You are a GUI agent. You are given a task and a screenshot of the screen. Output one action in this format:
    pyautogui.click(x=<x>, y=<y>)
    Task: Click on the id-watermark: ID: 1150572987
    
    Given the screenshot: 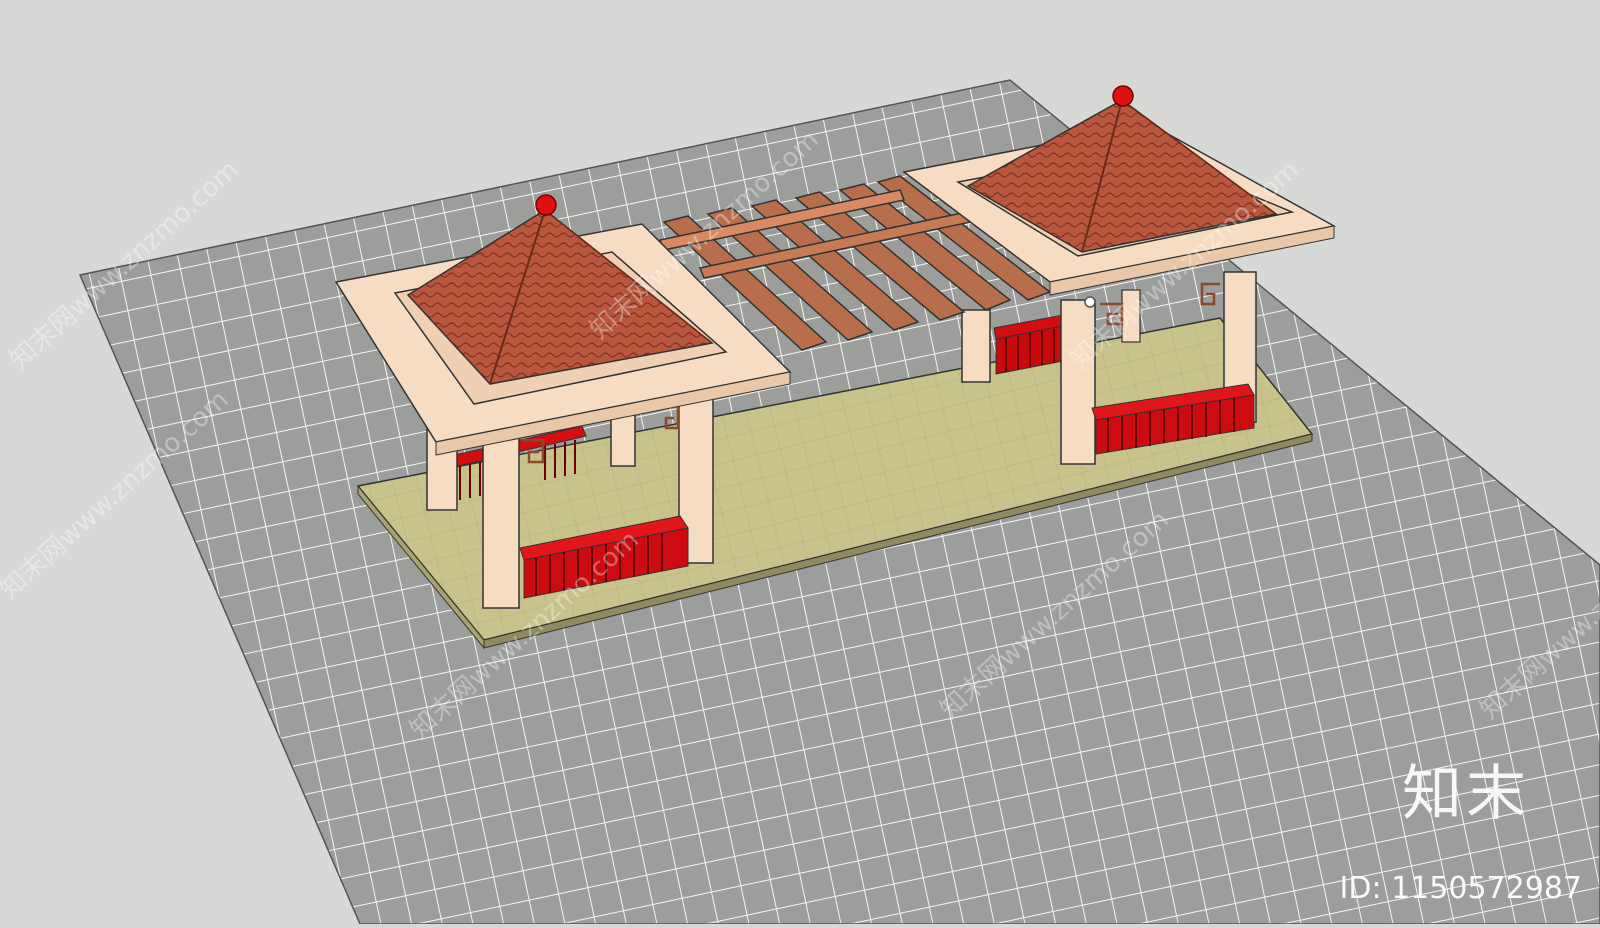 What is the action you would take?
    pyautogui.click(x=1460, y=888)
    